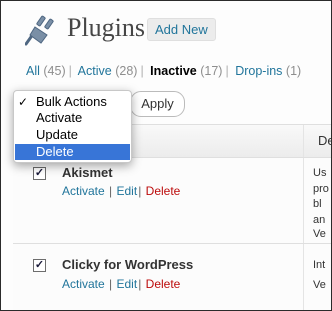 This screenshot has width=332, height=311. What do you see at coordinates (72, 135) in the screenshot?
I see `bulk-option-update: Update` at bounding box center [72, 135].